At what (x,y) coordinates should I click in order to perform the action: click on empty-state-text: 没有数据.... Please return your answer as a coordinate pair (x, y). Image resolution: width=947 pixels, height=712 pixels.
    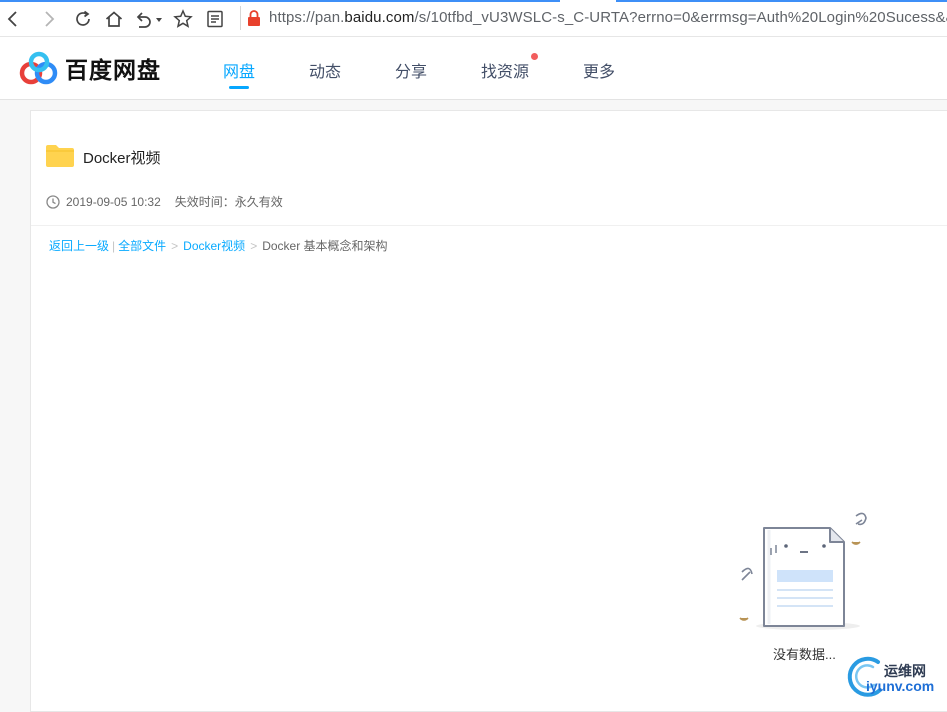
    Looking at the image, I should click on (804, 654).